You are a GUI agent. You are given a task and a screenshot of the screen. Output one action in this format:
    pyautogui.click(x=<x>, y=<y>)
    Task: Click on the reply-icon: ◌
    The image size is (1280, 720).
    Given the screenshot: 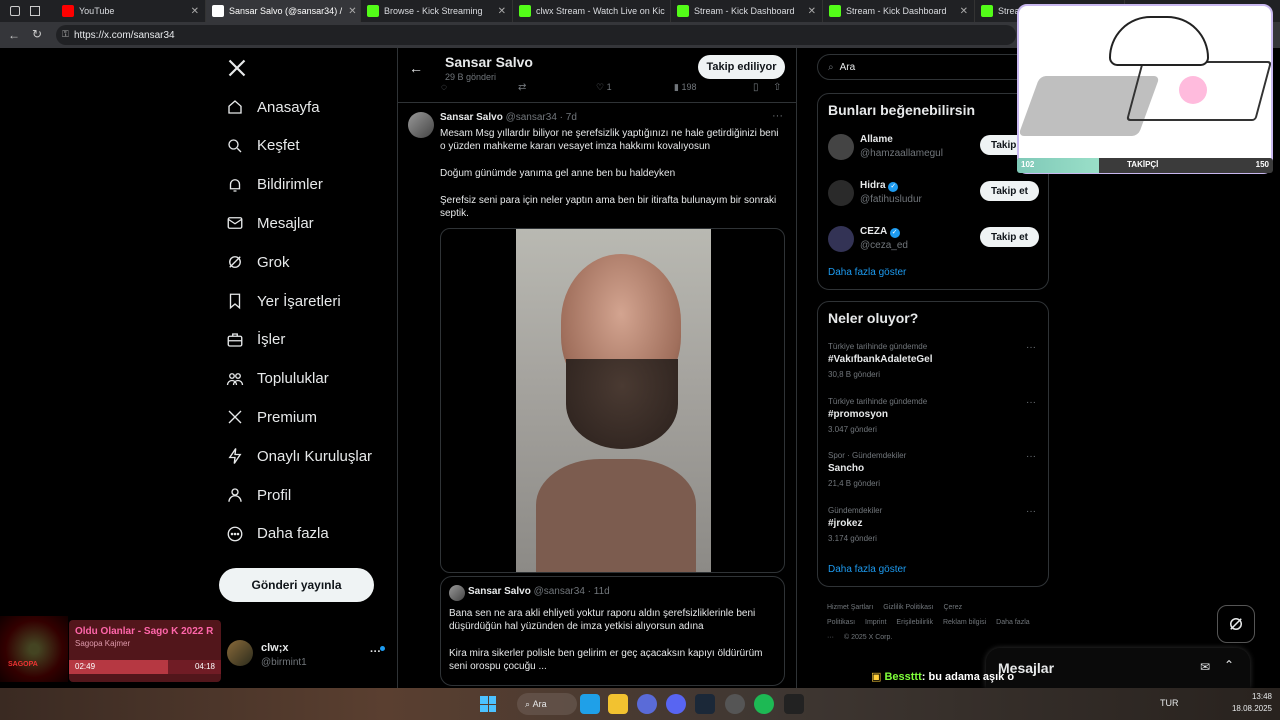 What is the action you would take?
    pyautogui.click(x=444, y=87)
    